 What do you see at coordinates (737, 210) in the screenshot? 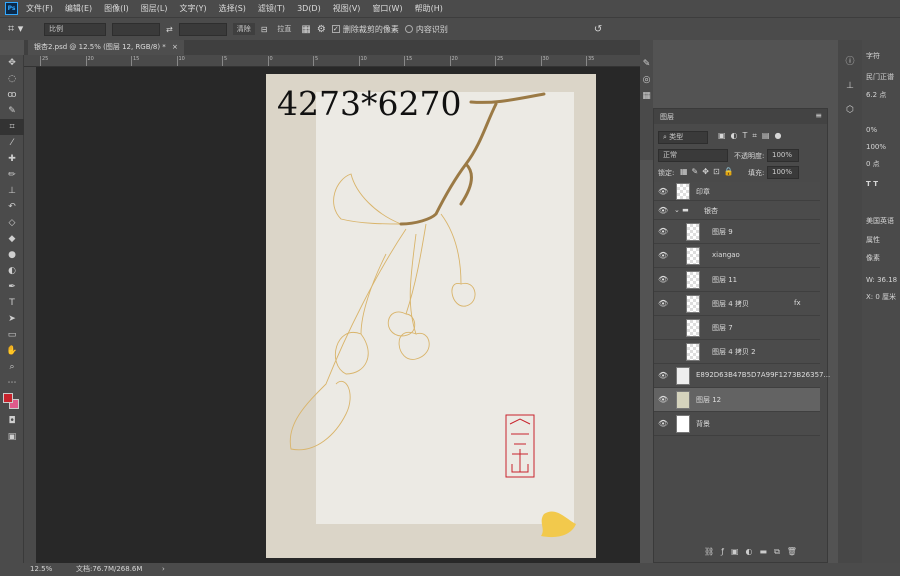
I see `layer-row: 👁 ⌄ ▬ 银杏` at bounding box center [737, 210].